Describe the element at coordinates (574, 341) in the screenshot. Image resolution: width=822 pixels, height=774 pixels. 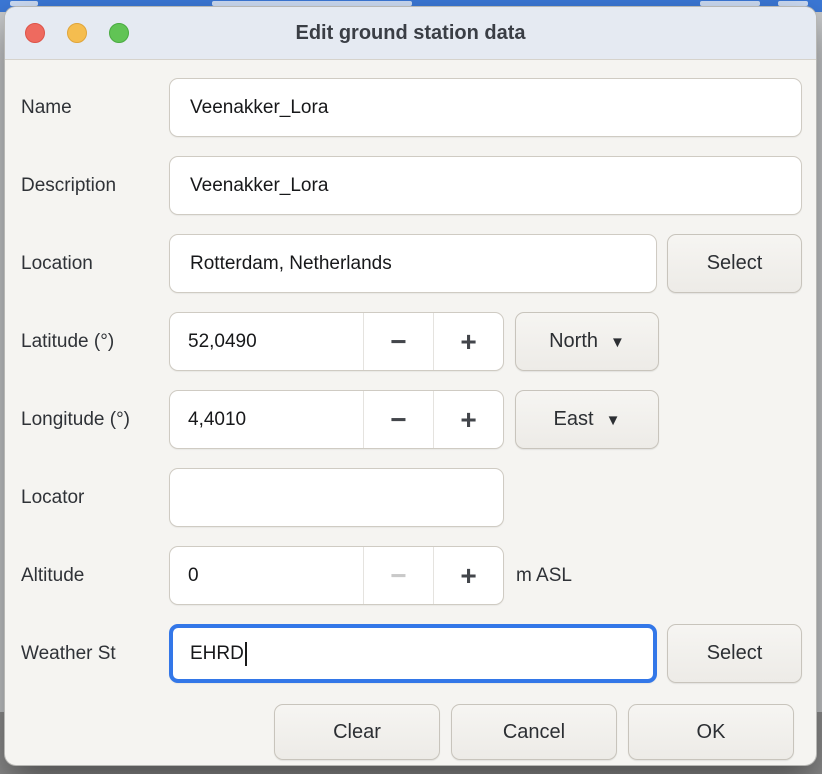
I see `latitude-direction-value: North` at that location.